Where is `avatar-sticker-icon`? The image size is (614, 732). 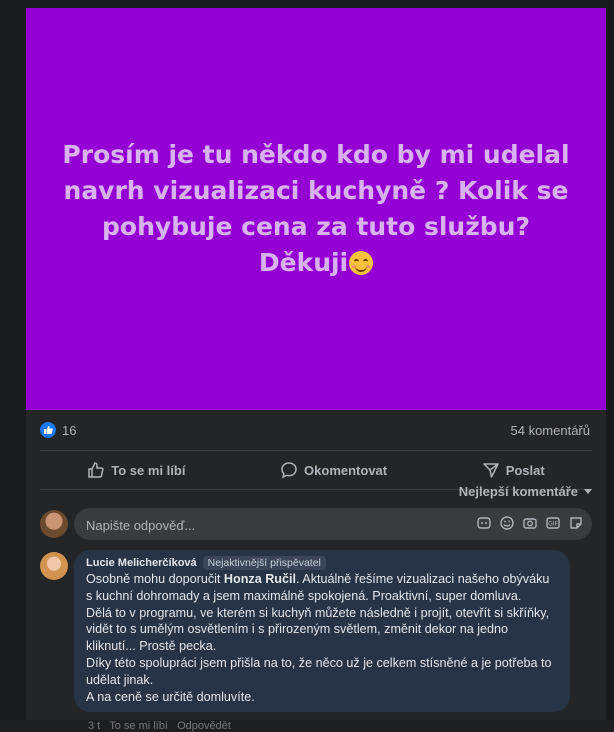
avatar-sticker-icon is located at coordinates (484, 523).